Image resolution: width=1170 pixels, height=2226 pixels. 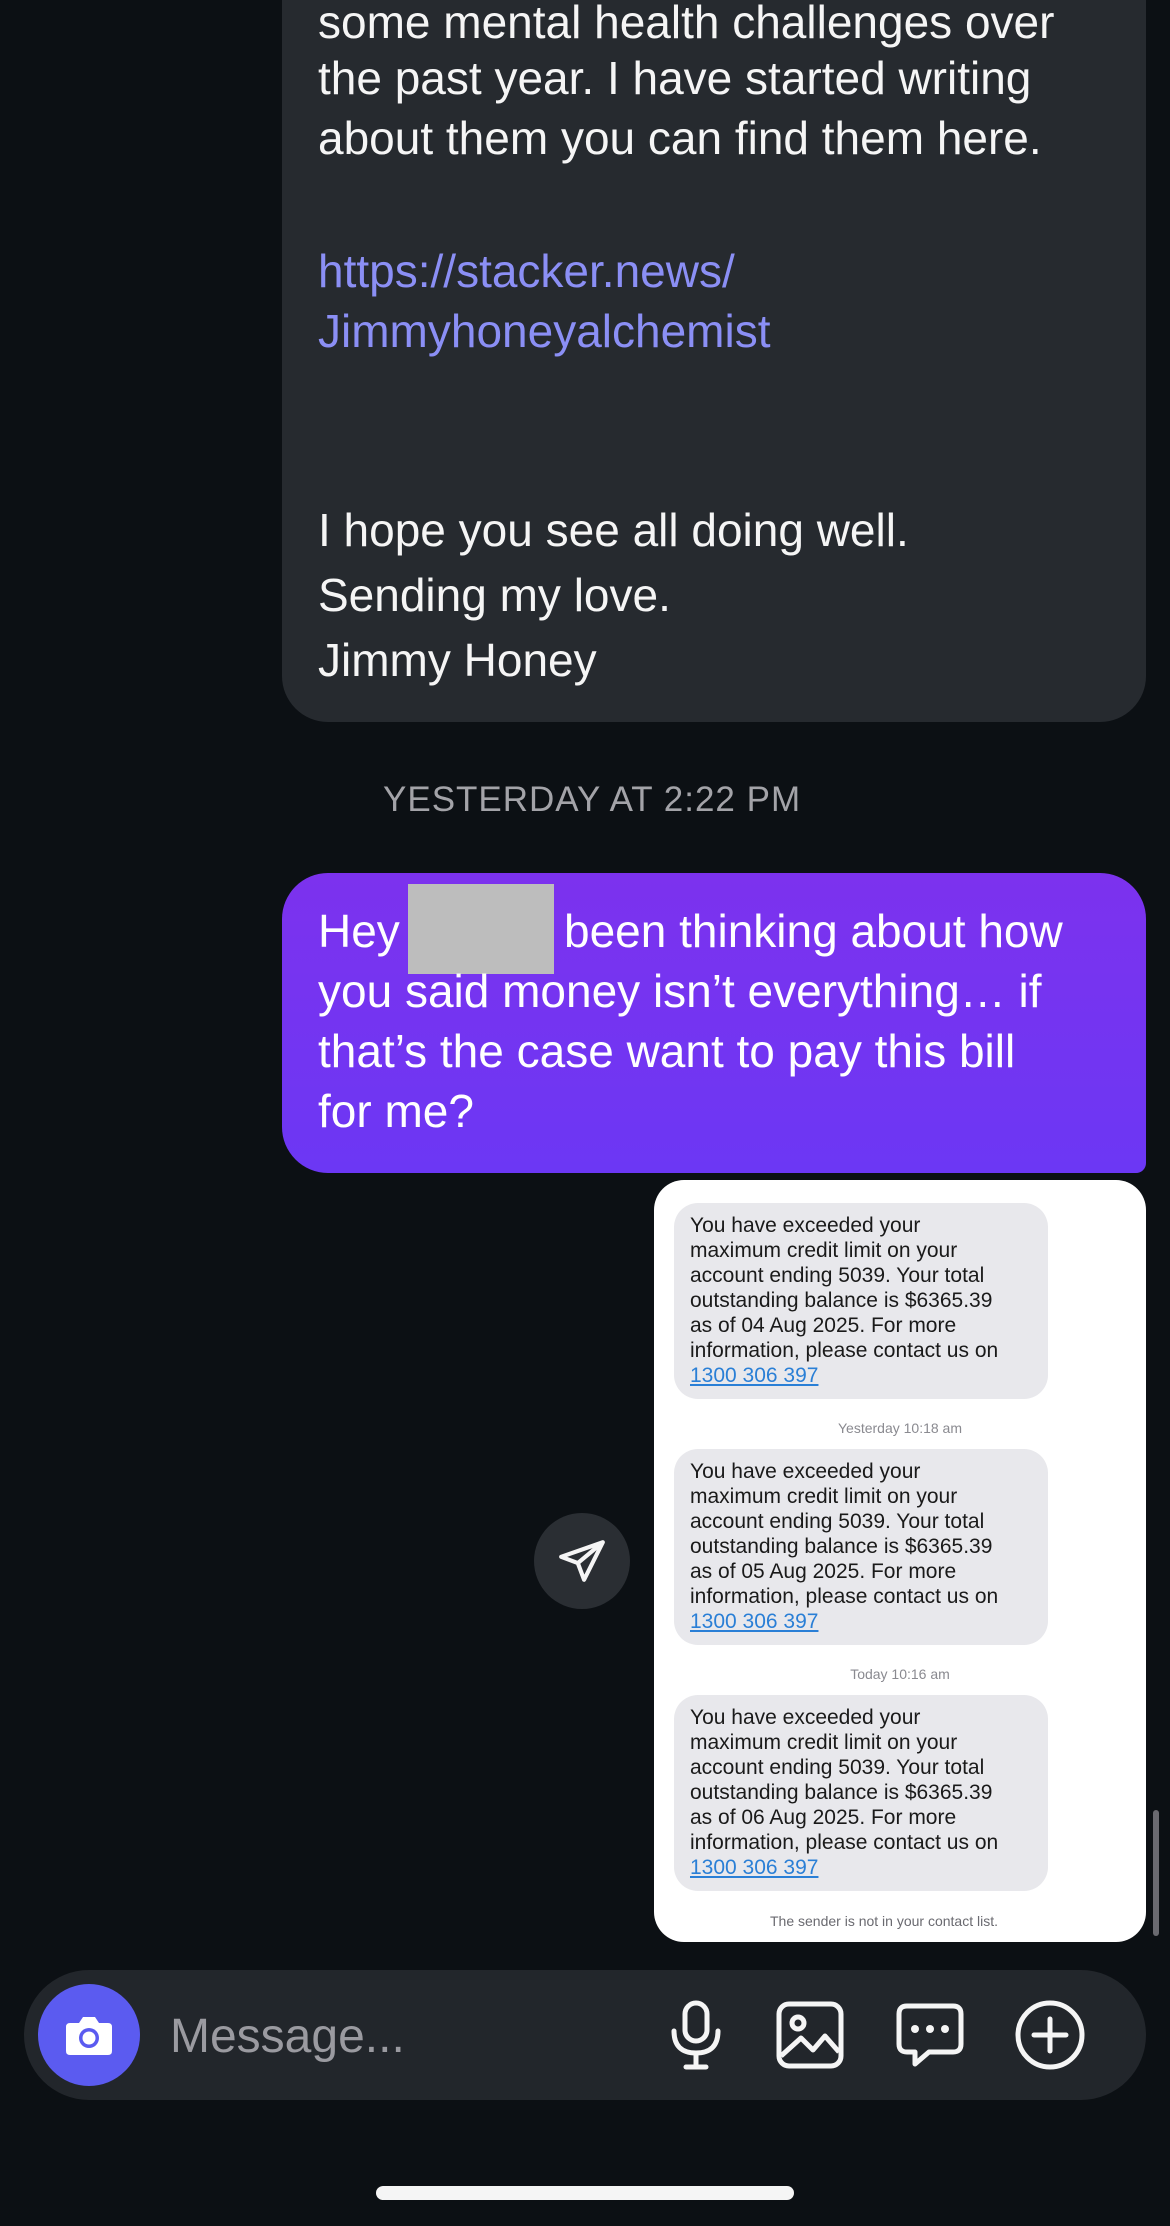 I want to click on message-input, so click(x=405, y=2036).